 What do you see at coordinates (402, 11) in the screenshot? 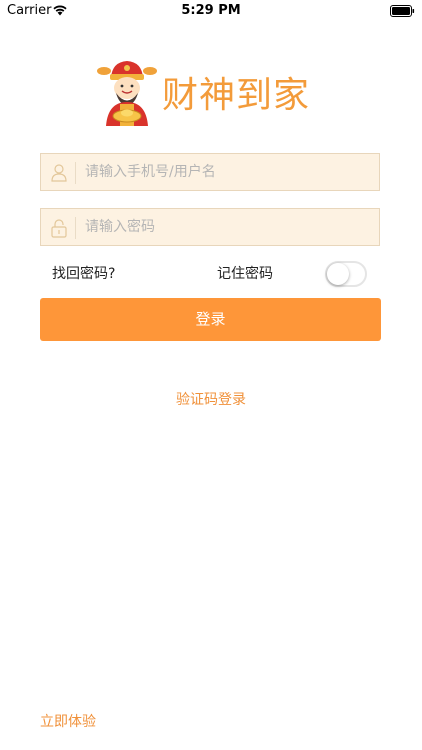
I see `battery-icon` at bounding box center [402, 11].